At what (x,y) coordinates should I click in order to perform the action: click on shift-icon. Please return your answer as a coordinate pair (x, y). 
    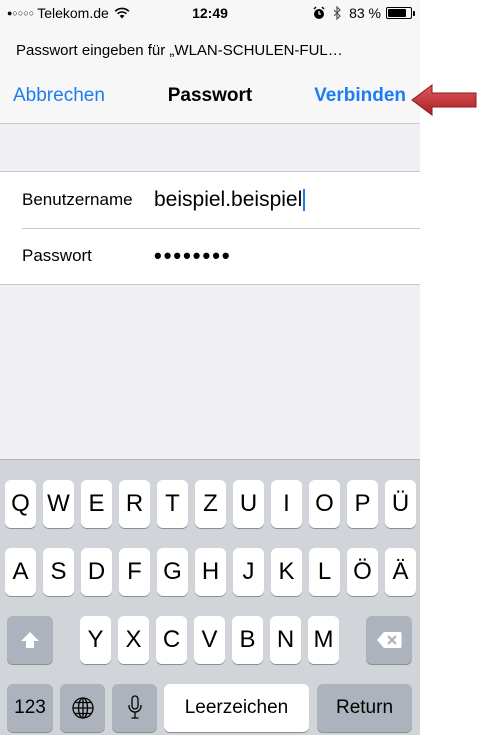
    Looking at the image, I should click on (30, 640).